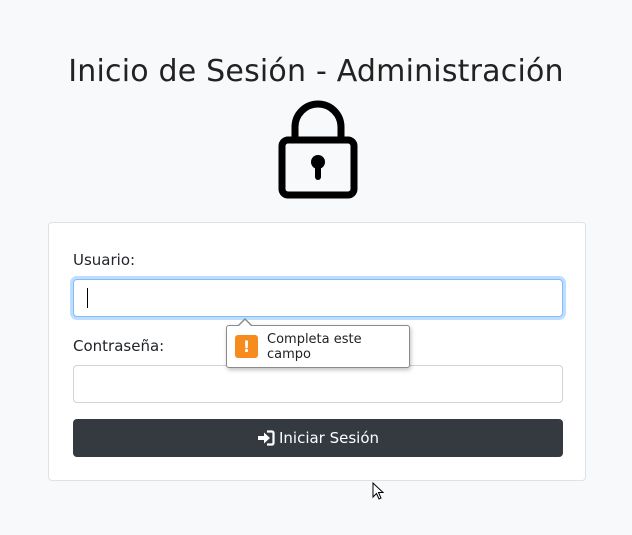 Image resolution: width=632 pixels, height=535 pixels. What do you see at coordinates (318, 298) in the screenshot?
I see `username-input` at bounding box center [318, 298].